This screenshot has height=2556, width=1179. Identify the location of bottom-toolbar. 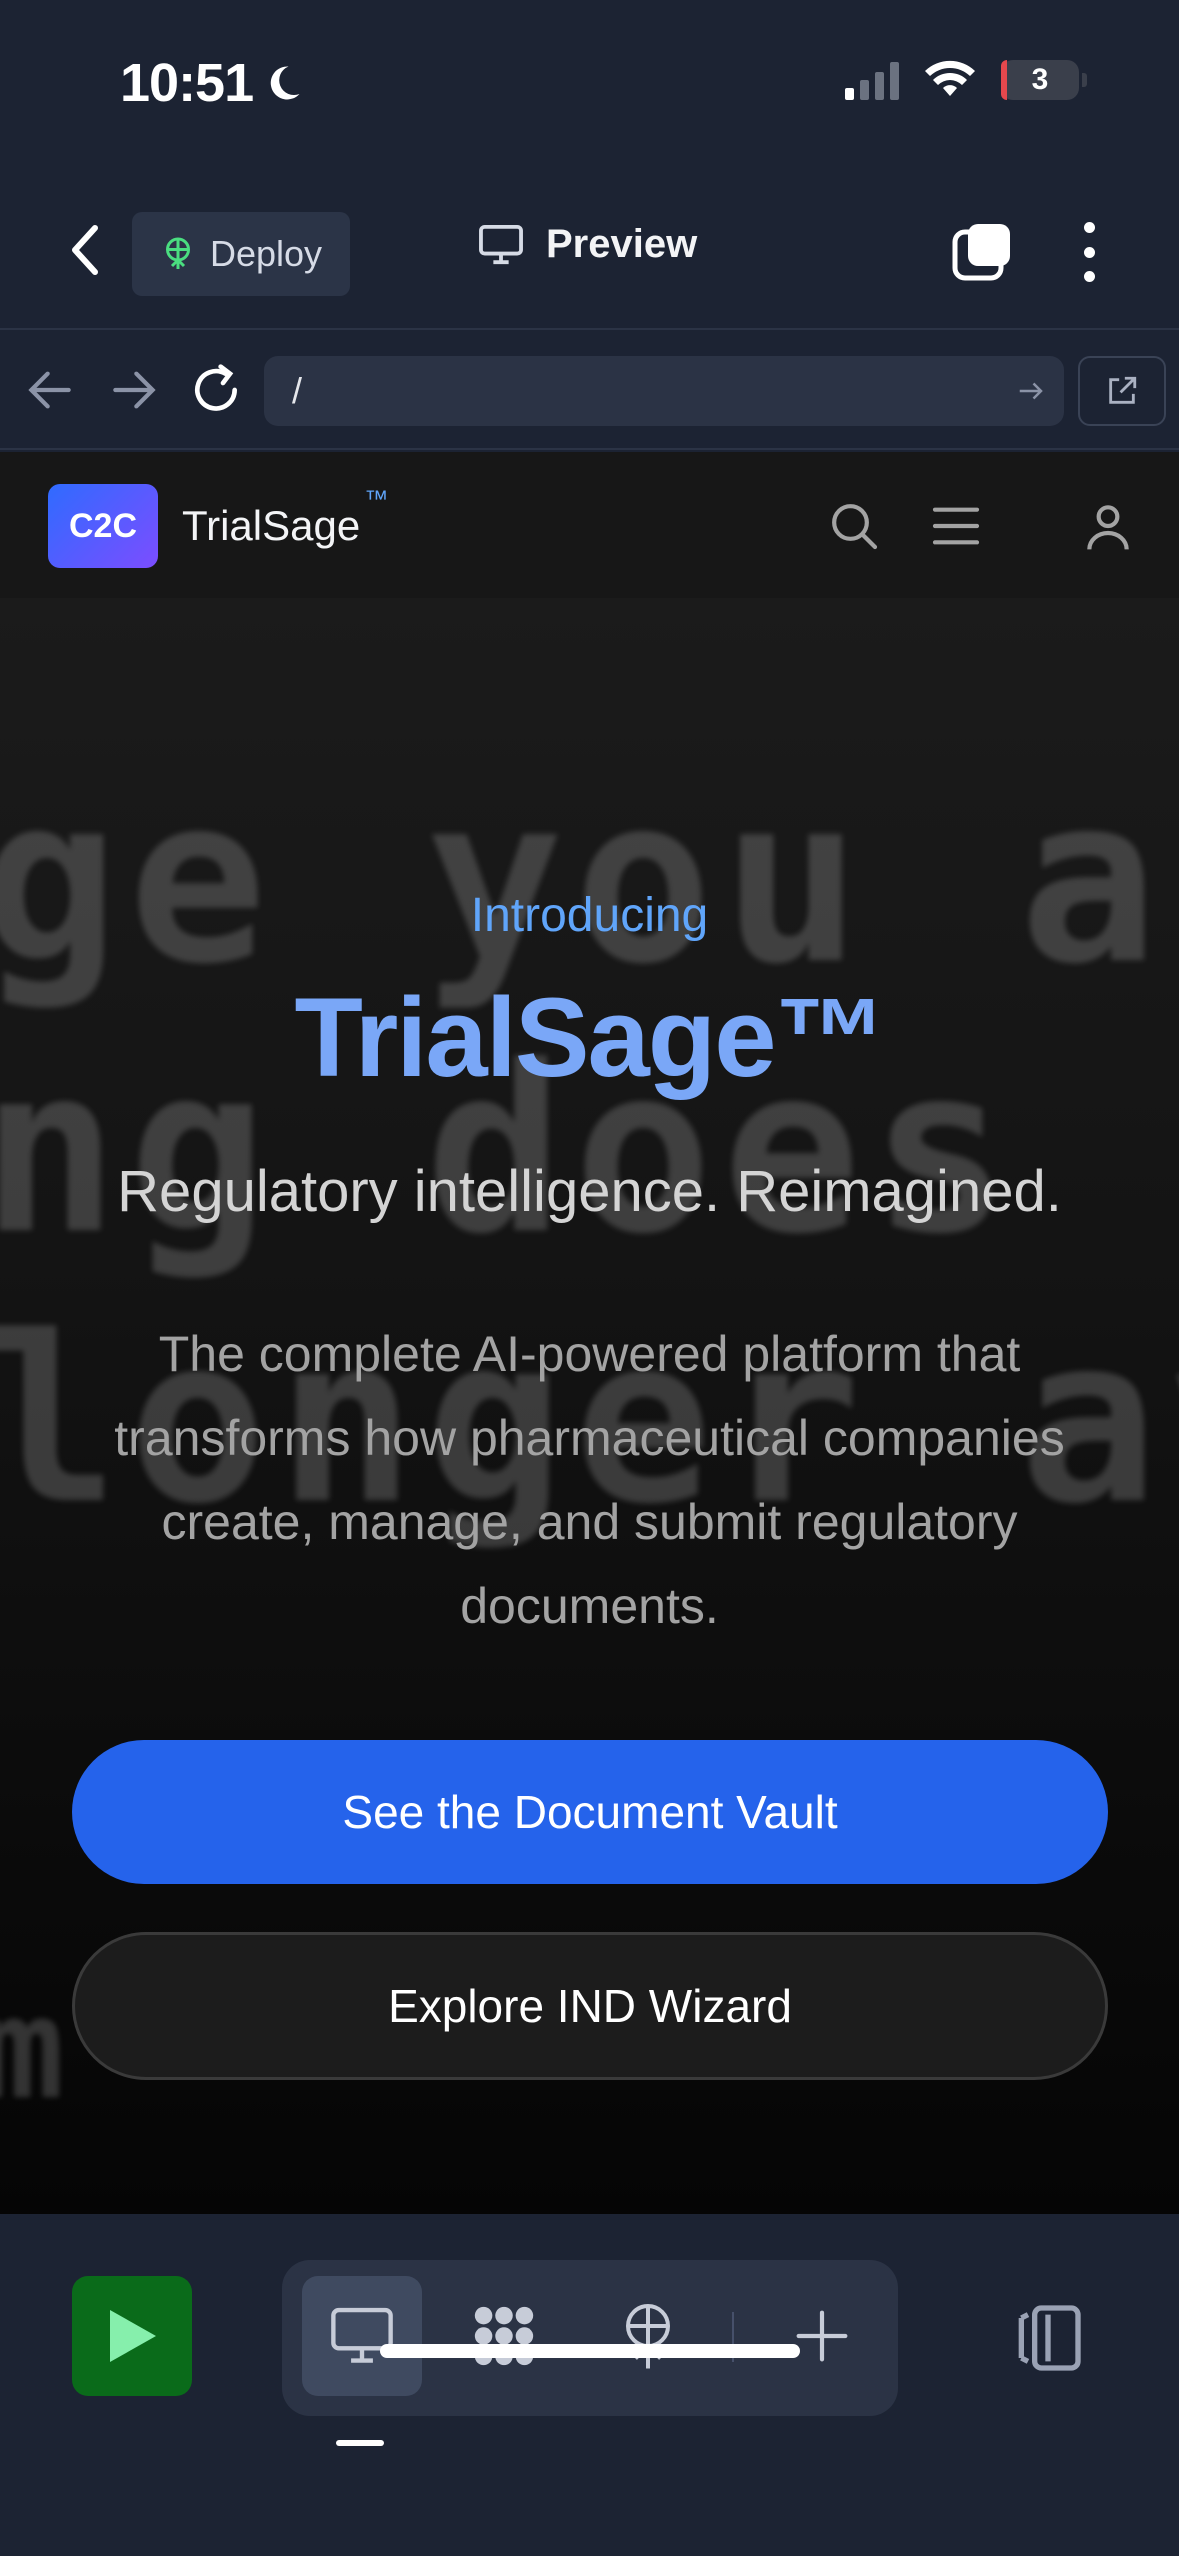
(589, 2385).